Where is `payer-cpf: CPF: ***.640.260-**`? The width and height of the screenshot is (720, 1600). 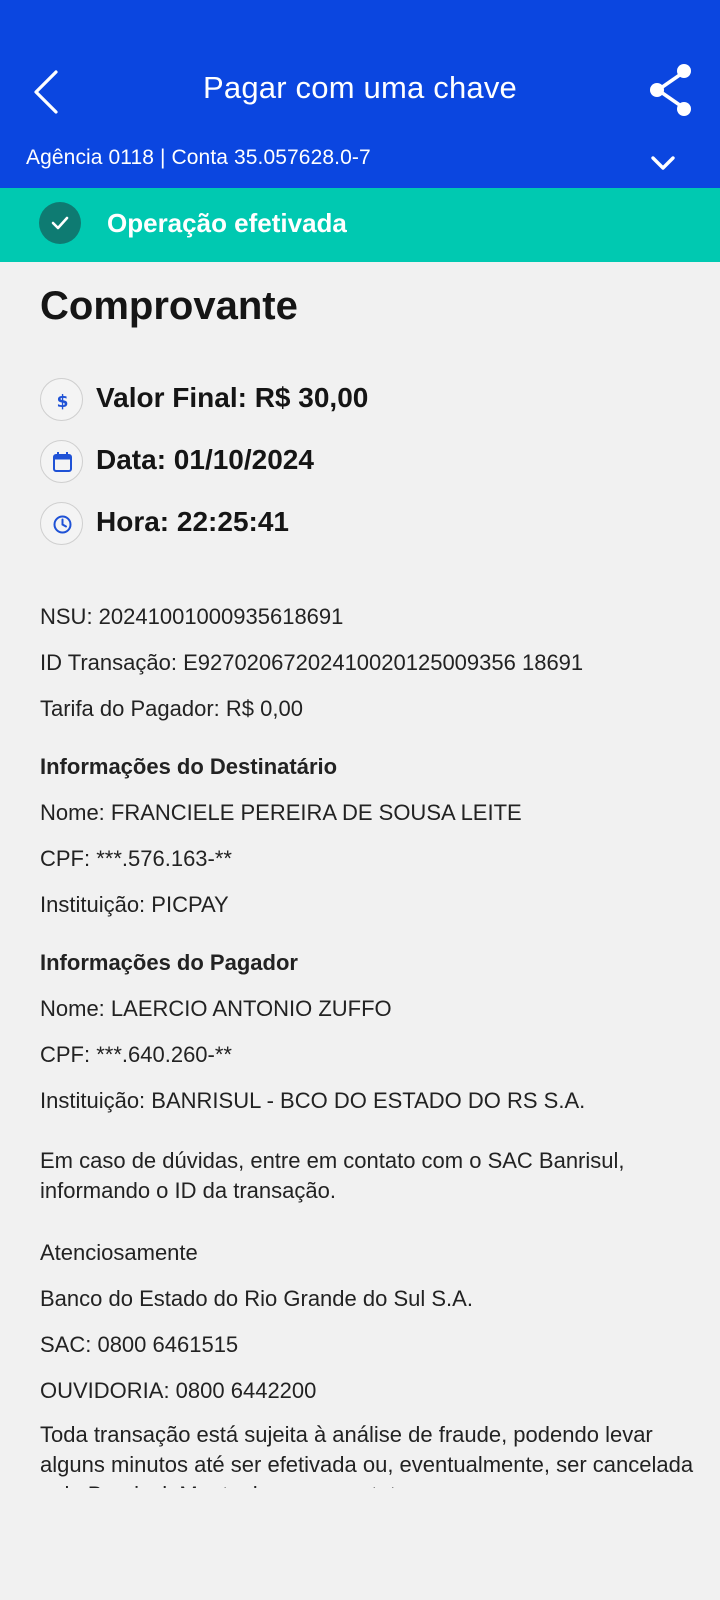 payer-cpf: CPF: ***.640.260-** is located at coordinates (136, 1054).